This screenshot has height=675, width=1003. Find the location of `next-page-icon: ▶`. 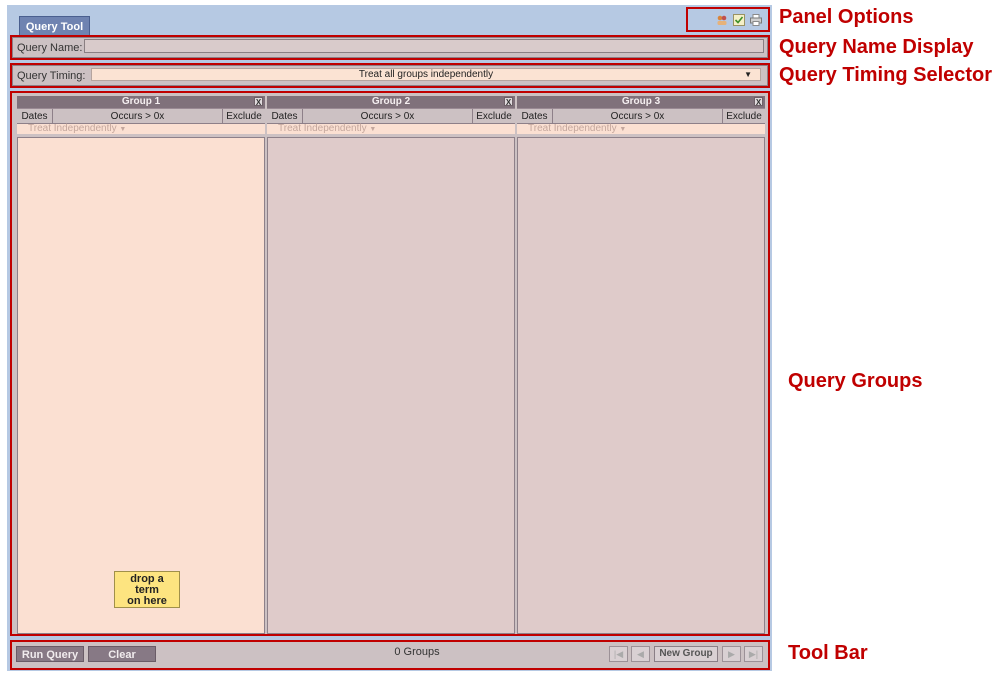

next-page-icon: ▶ is located at coordinates (731, 654).